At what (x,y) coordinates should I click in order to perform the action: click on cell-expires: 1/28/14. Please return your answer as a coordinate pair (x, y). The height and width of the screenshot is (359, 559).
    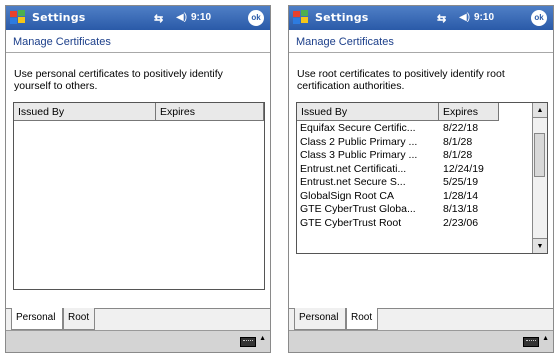
    Looking at the image, I should click on (461, 195).